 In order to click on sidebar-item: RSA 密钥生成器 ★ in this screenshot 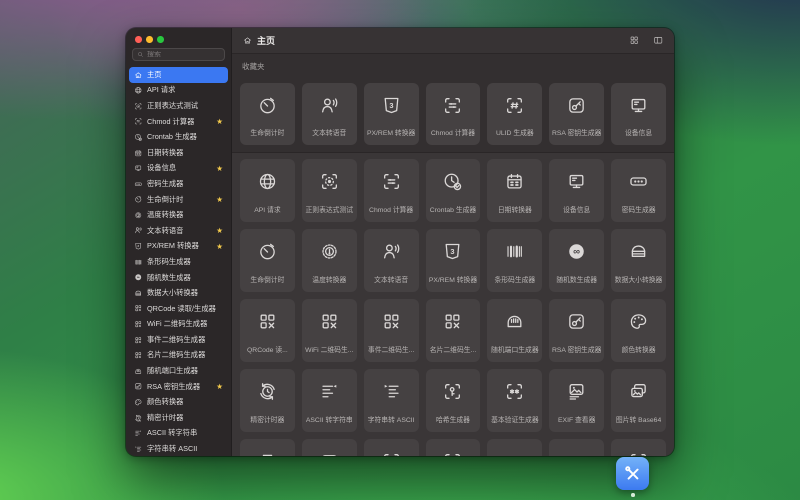, I will do `click(178, 387)`.